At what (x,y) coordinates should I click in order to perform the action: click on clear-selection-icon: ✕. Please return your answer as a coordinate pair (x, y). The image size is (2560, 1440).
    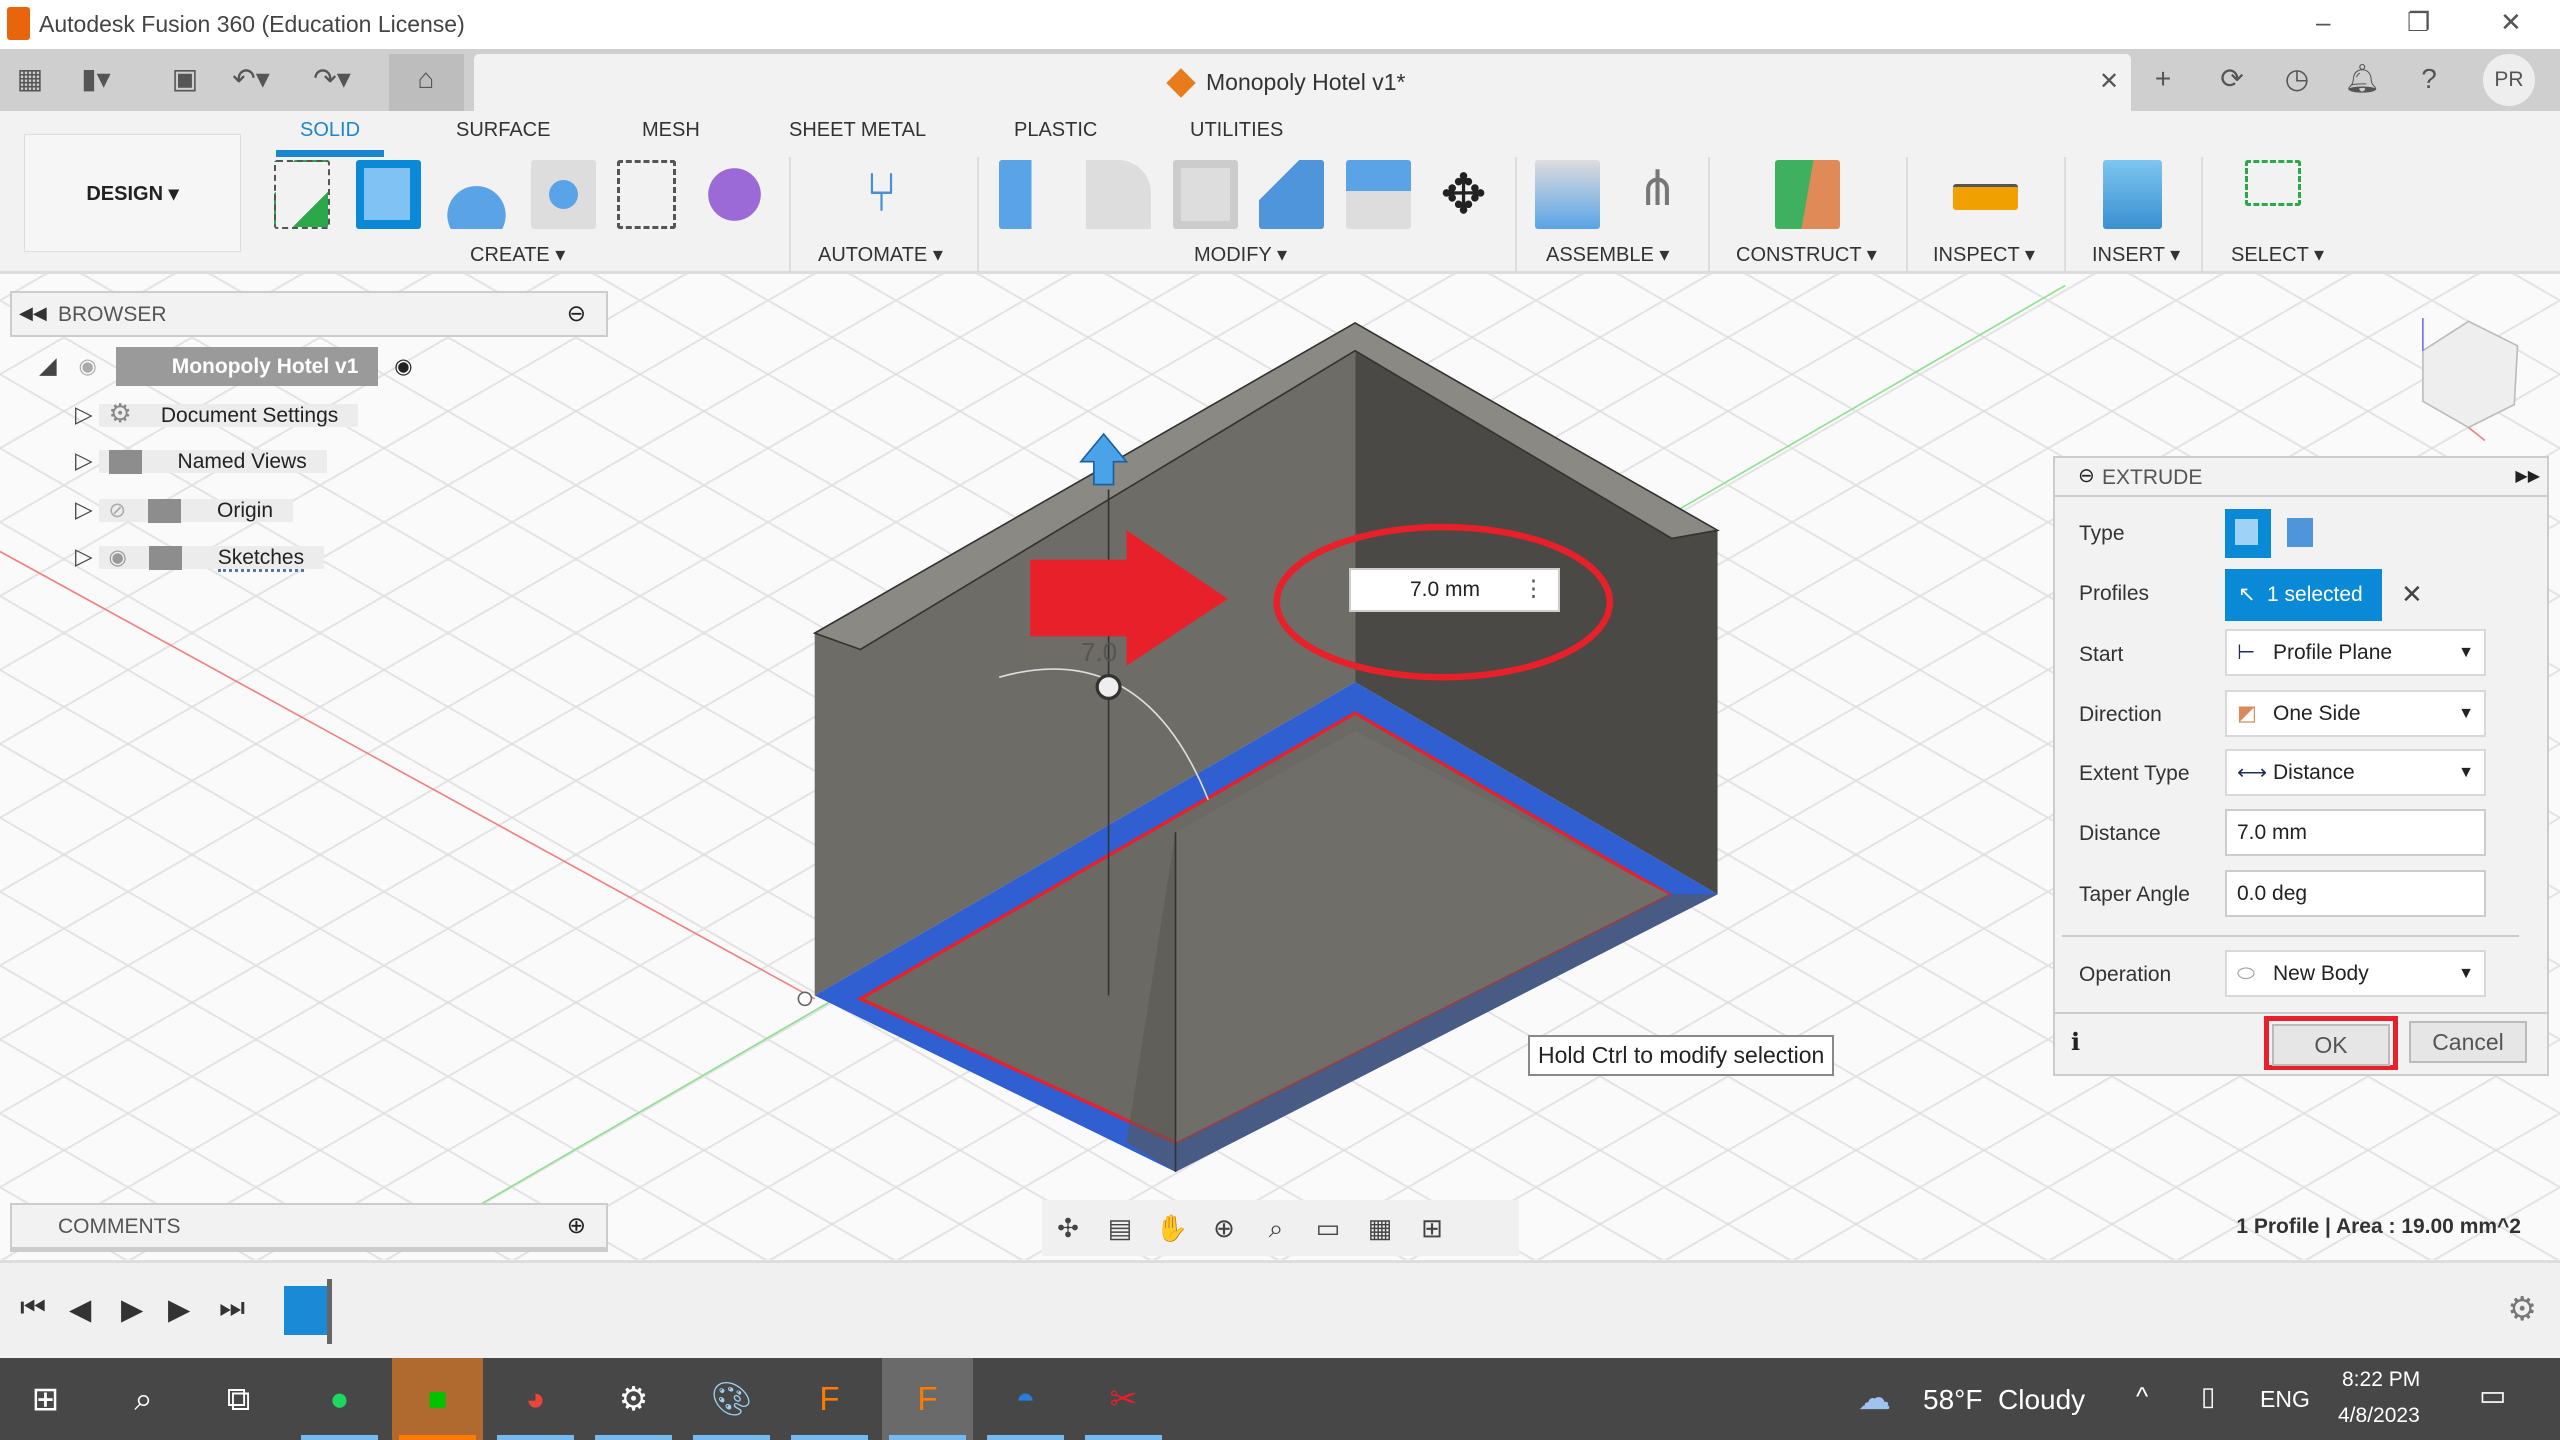
    Looking at the image, I should click on (2412, 594).